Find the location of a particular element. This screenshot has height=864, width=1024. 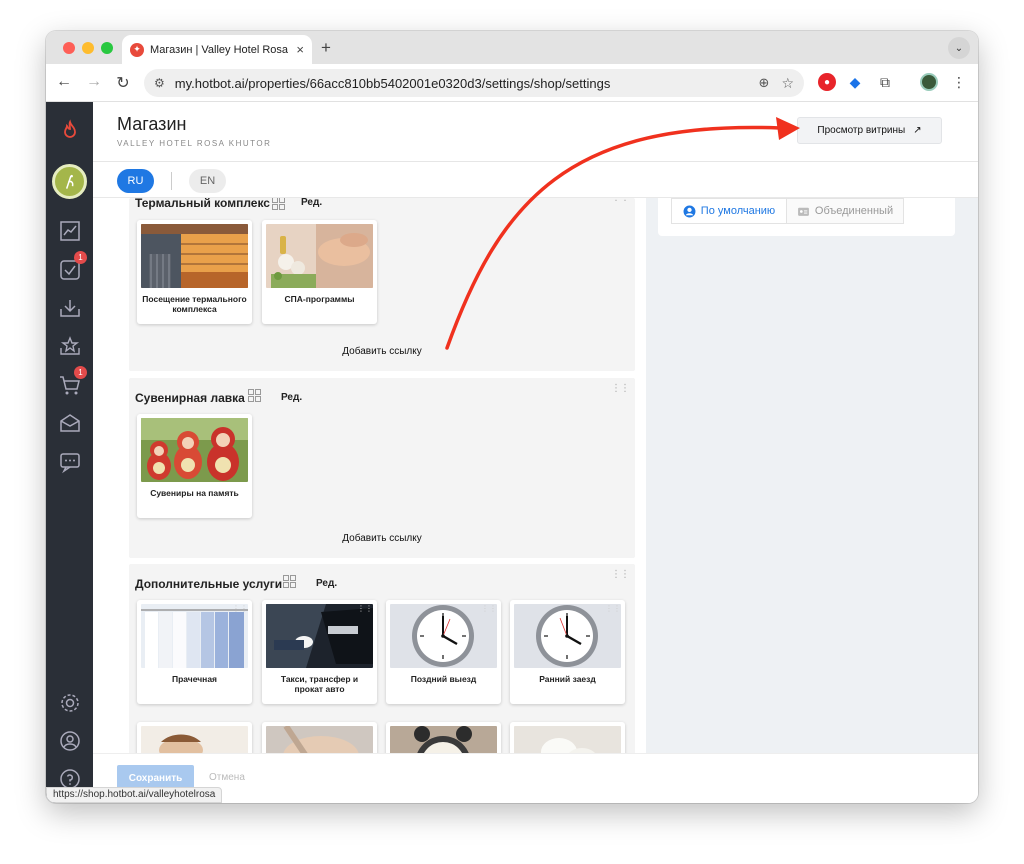

view-mode-toggle: По умолчанию Объединенный is located at coordinates (787, 211).